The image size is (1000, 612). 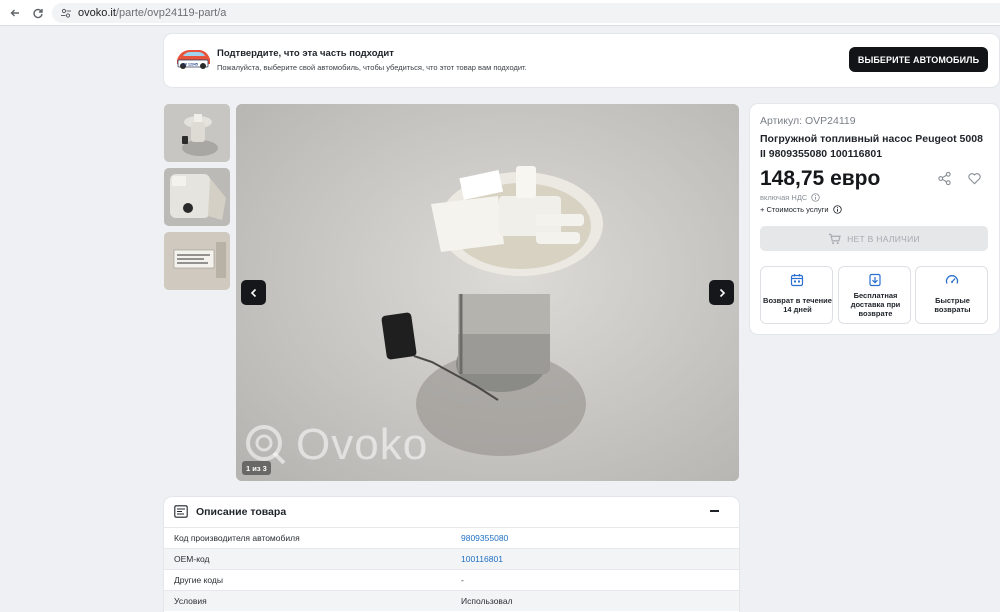 What do you see at coordinates (241, 512) in the screenshot?
I see `description-title: Описание товара` at bounding box center [241, 512].